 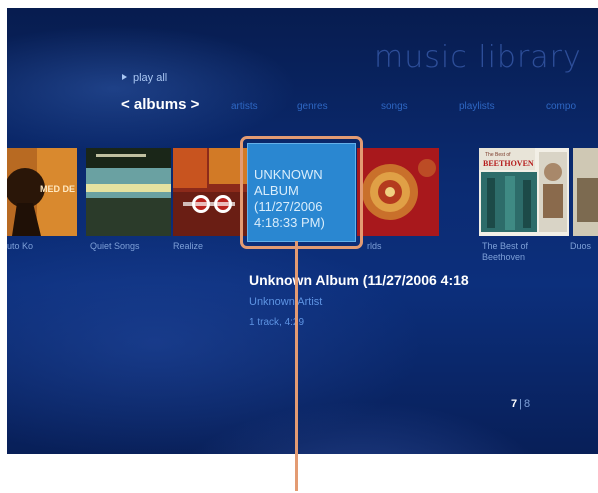 What do you see at coordinates (244, 106) in the screenshot?
I see `nav-artists: artists` at bounding box center [244, 106].